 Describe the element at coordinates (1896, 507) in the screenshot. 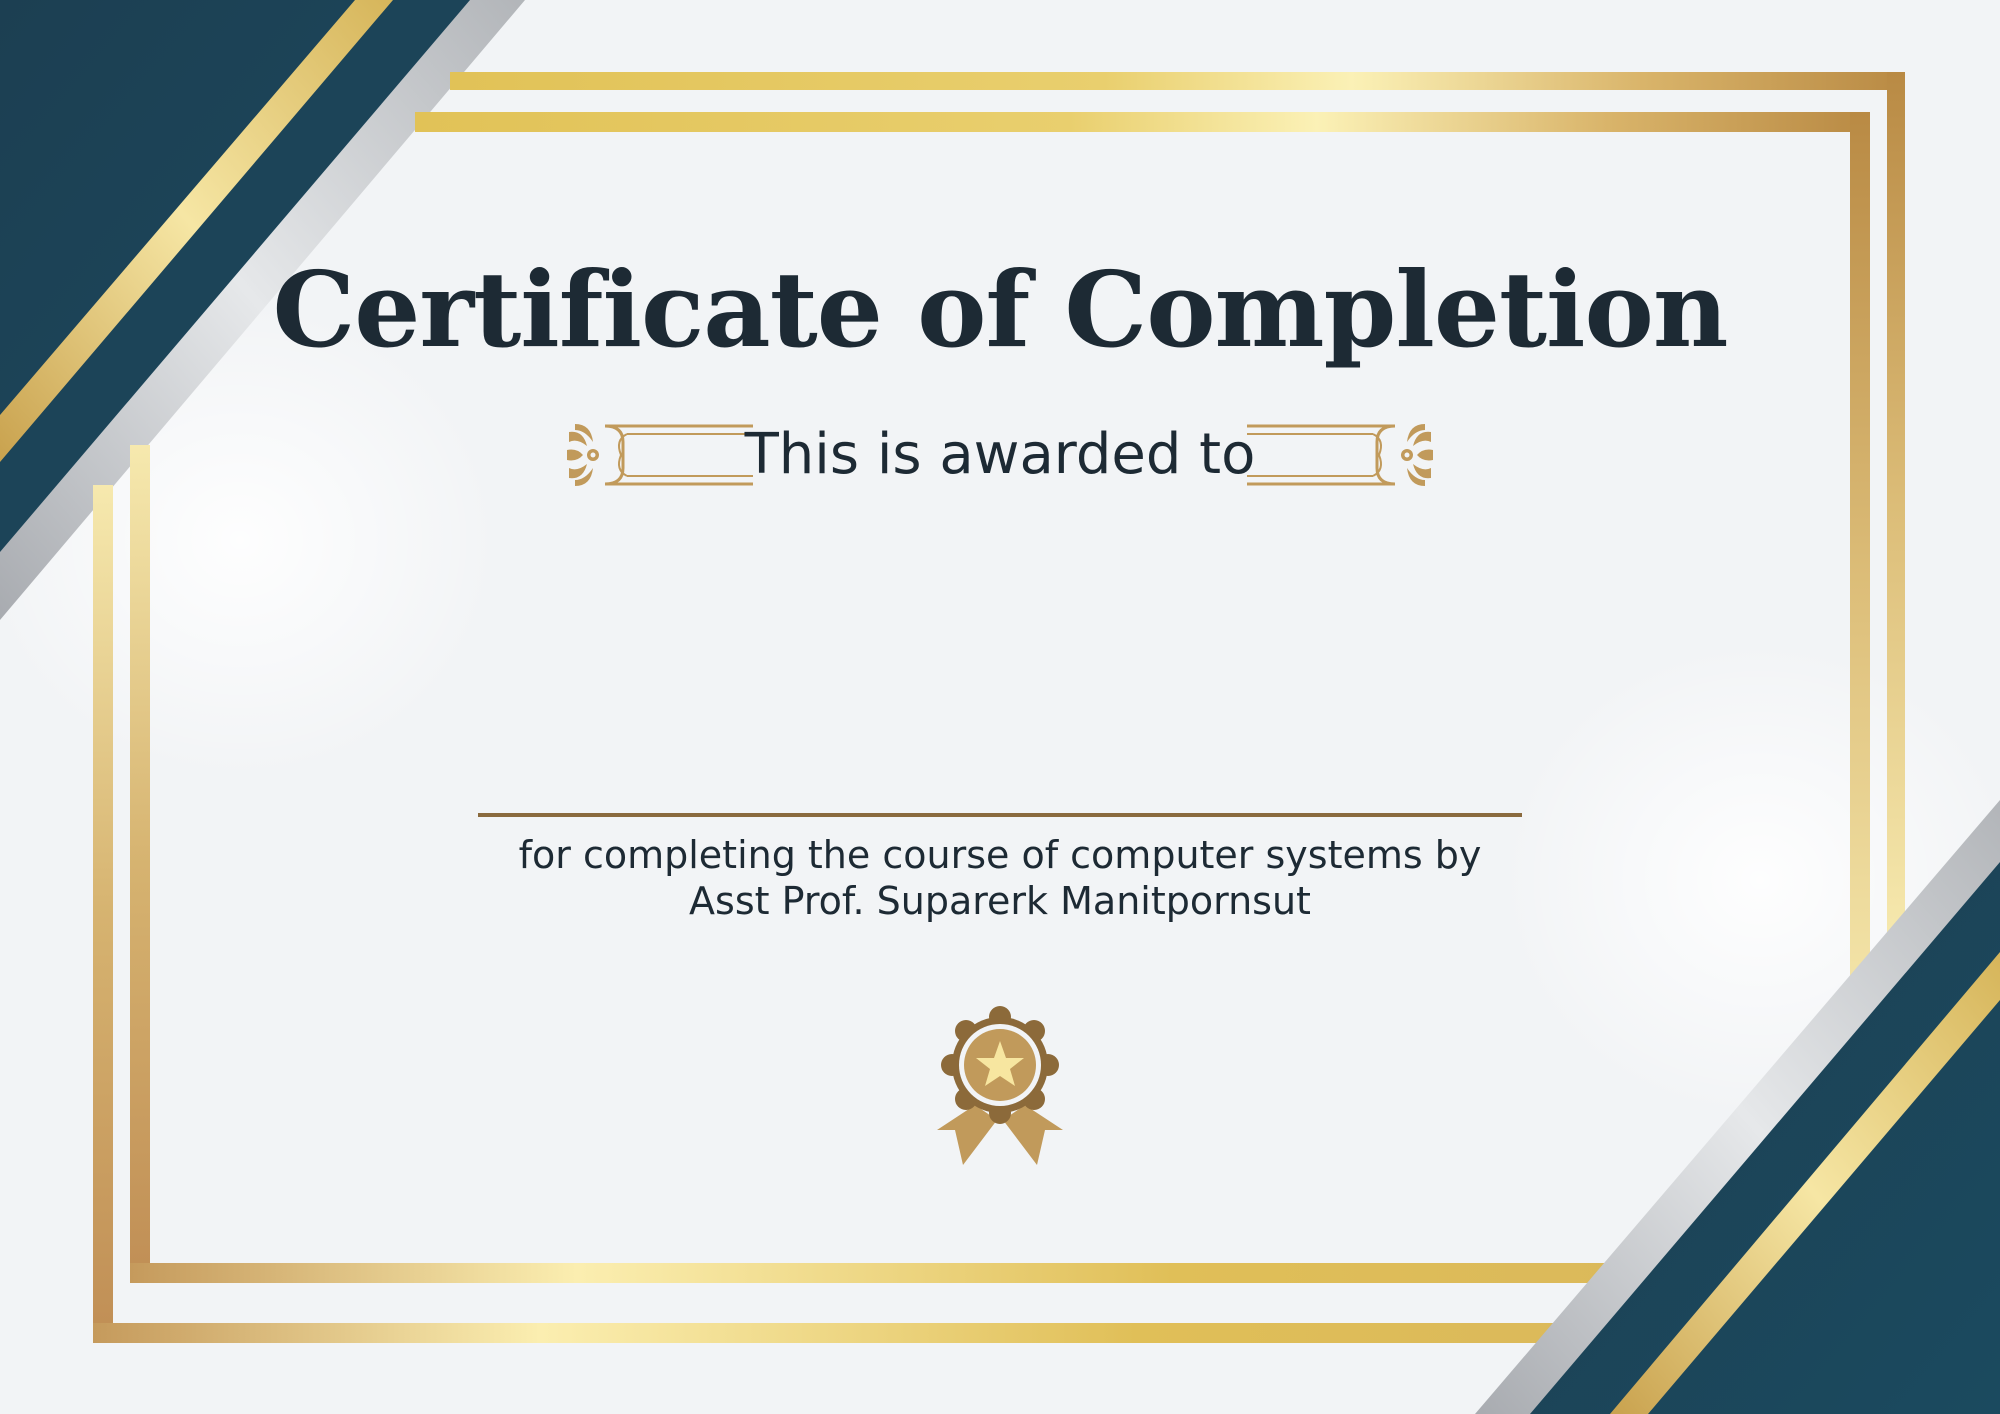

I see `frame-right-outer` at that location.